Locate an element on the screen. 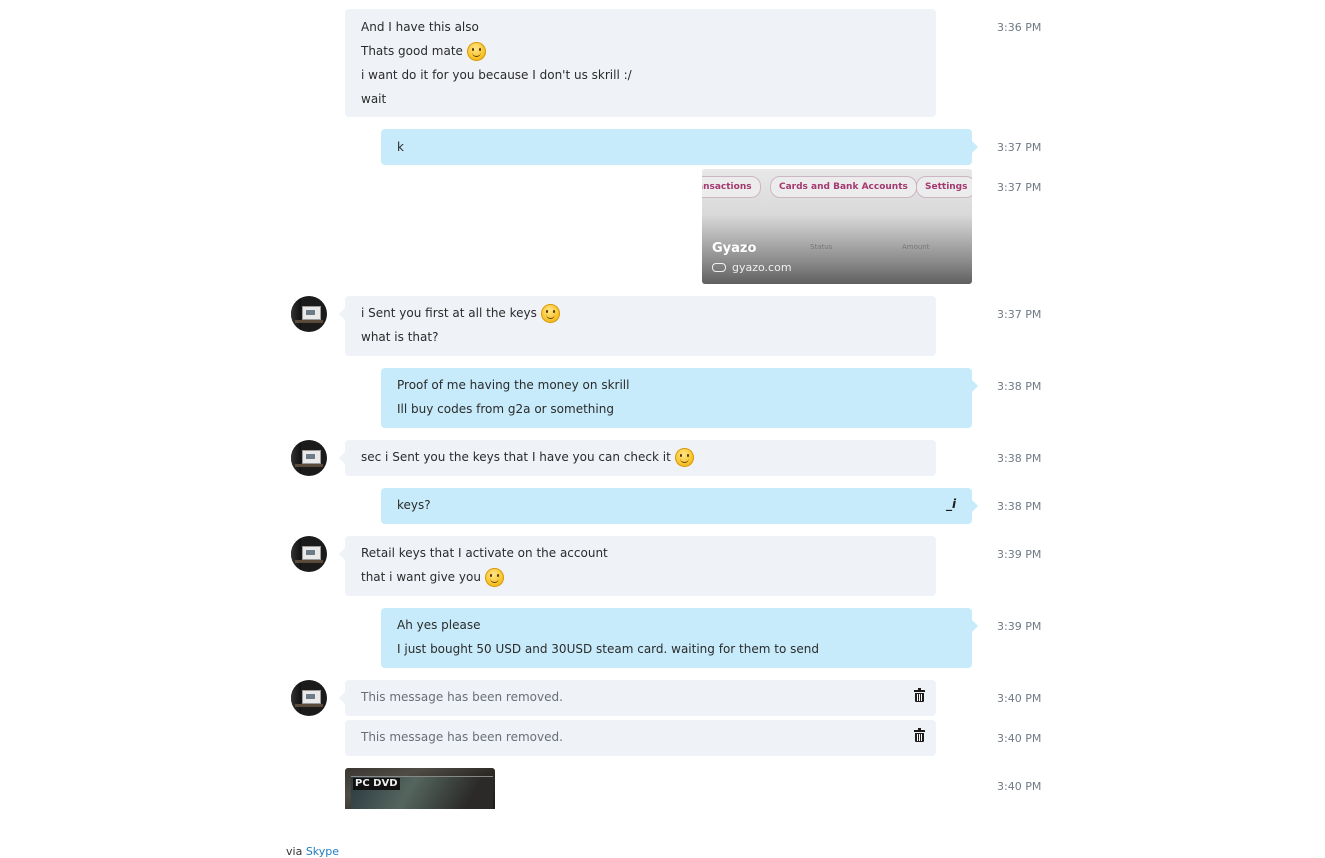  message-text: Ah yes please is located at coordinates (439, 625).